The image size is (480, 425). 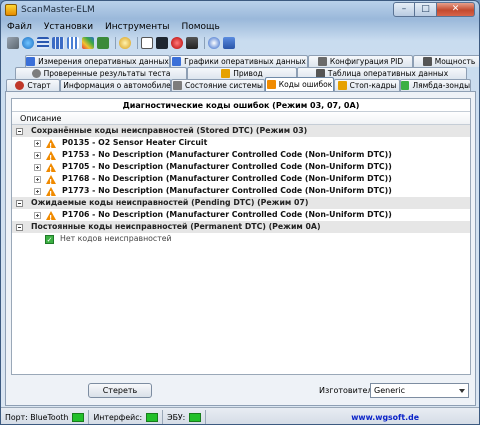 What do you see at coordinates (176, 417) in the screenshot?
I see `ecu-text: ЭБУ:` at bounding box center [176, 417].